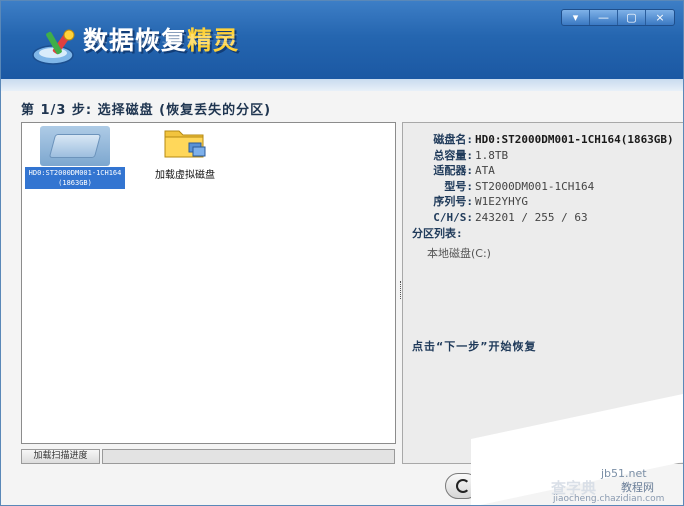 This screenshot has height=506, width=684. Describe the element at coordinates (660, 17) in the screenshot. I see `close-button: ×` at that location.